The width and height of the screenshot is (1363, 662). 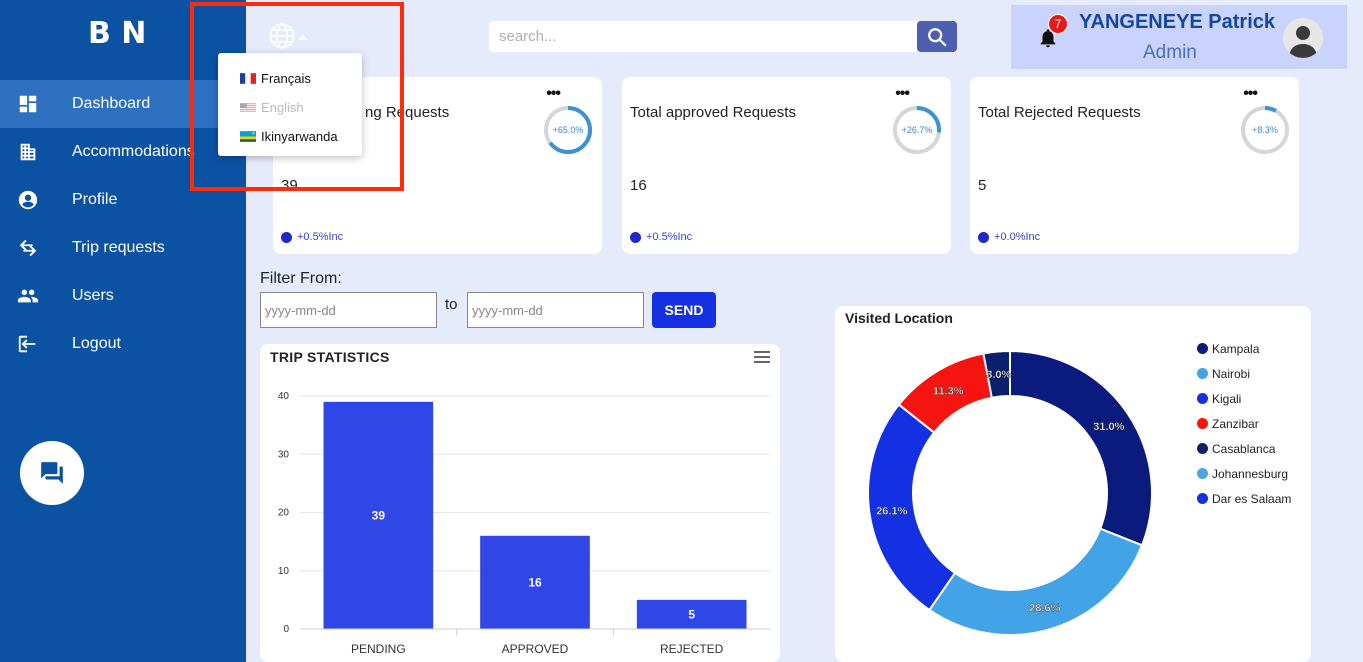 What do you see at coordinates (284, 513) in the screenshot?
I see `y-tick-label: 20` at bounding box center [284, 513].